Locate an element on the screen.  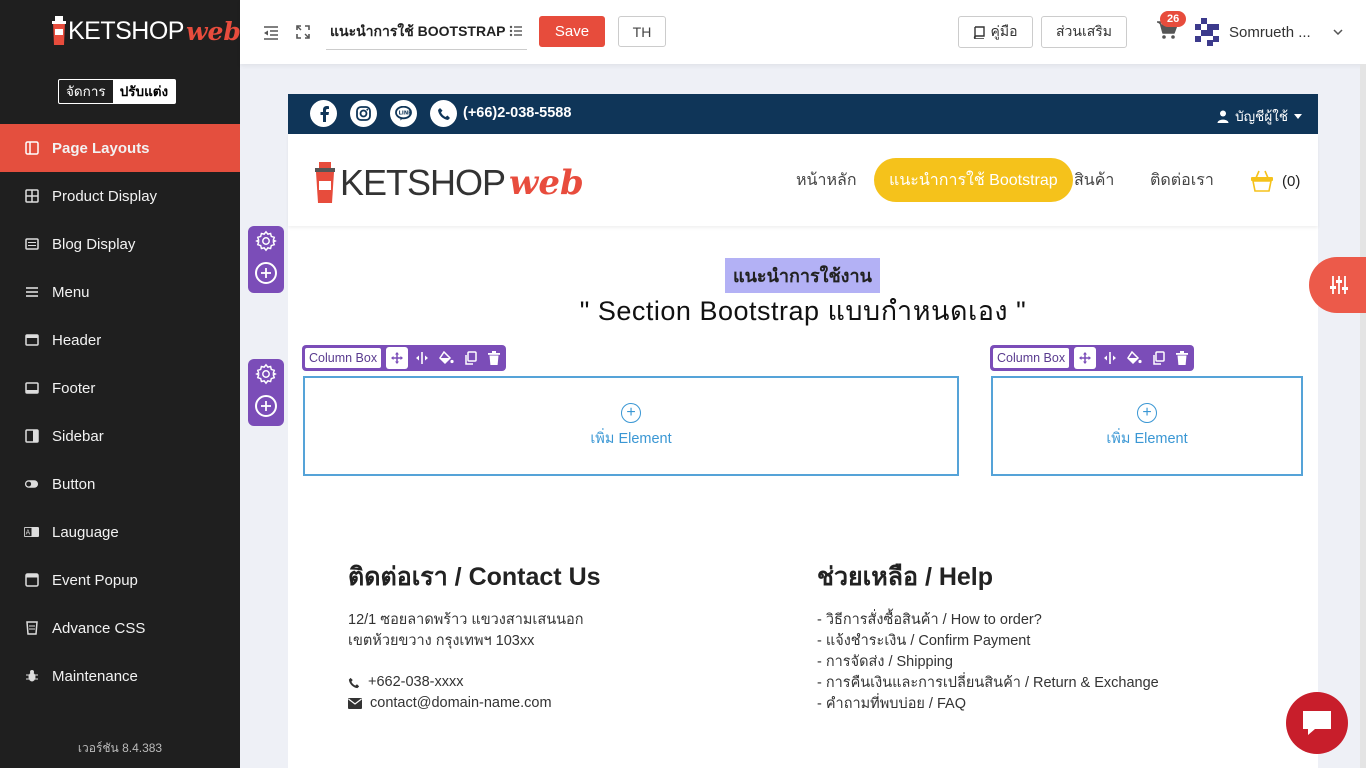
row-settings-gear-icon is located at coordinates (266, 374).